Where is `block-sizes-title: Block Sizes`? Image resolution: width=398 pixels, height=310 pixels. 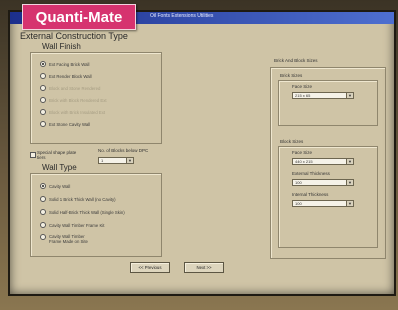 block-sizes-title: Block Sizes is located at coordinates (292, 141).